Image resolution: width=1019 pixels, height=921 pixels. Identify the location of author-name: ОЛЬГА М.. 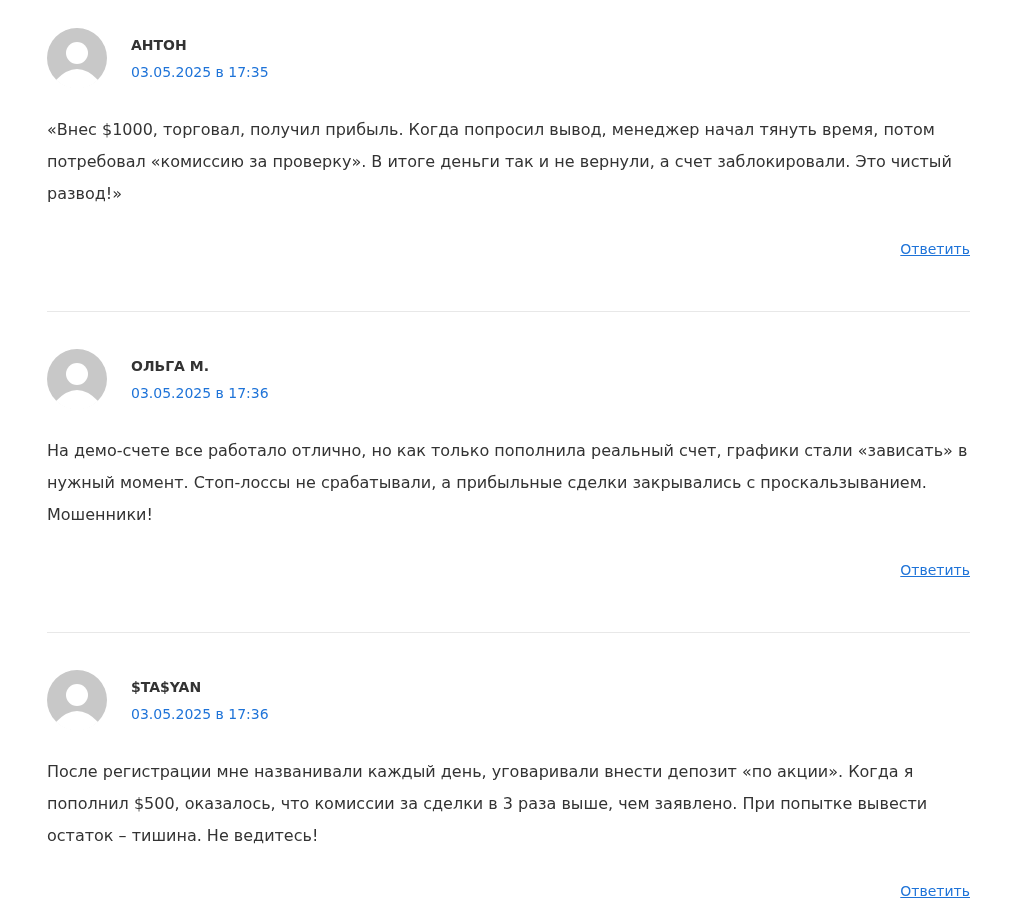
(171, 366).